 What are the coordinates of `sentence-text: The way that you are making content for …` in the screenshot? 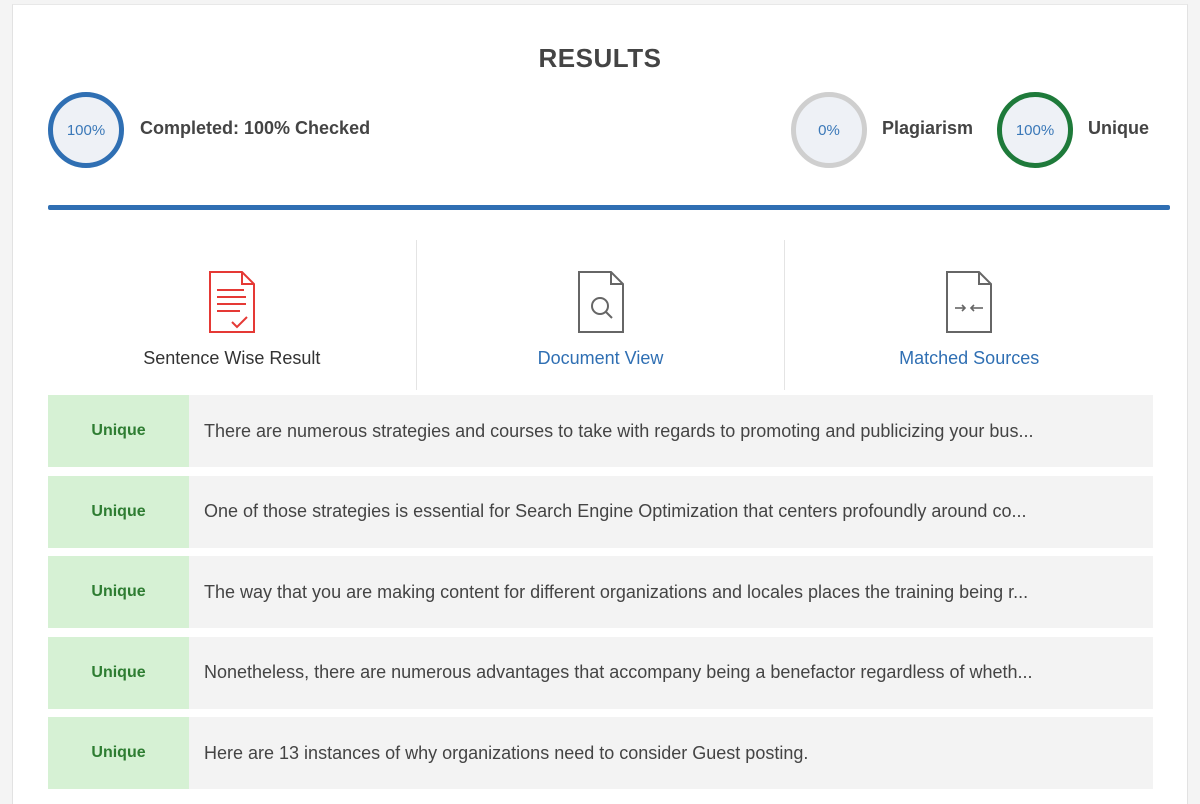 It's located at (616, 591).